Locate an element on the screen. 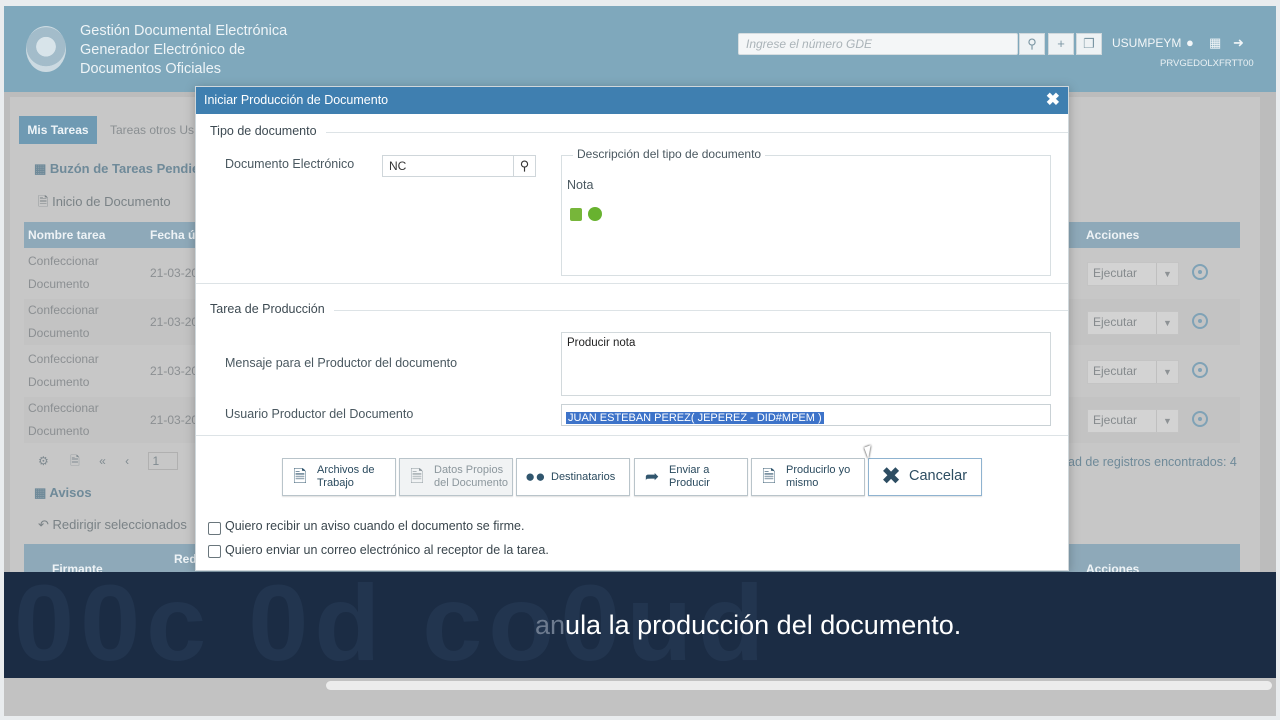 The height and width of the screenshot is (720, 1280). produce-myself-button: 🗎 Producirlo yo mismo is located at coordinates (808, 477).